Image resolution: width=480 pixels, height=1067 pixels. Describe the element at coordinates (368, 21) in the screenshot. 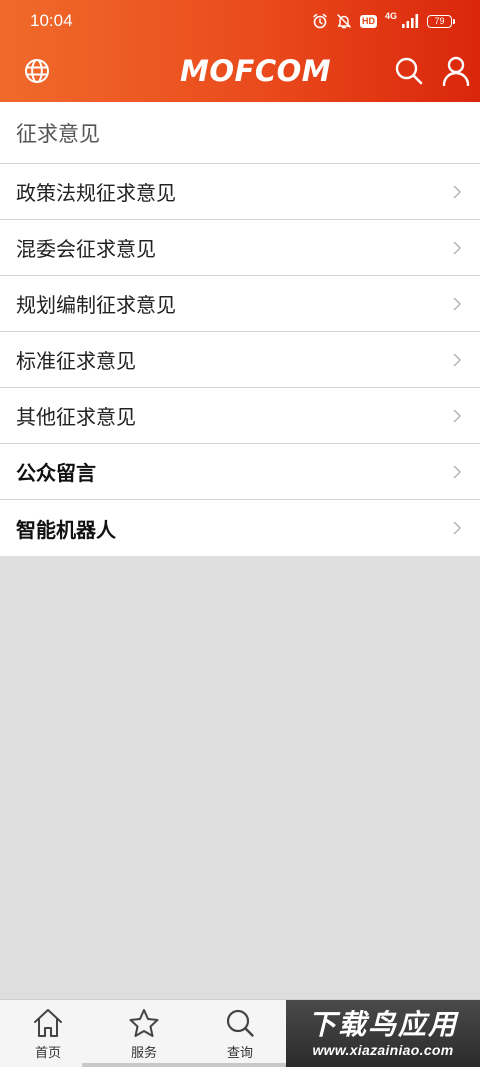

I see `hd-badge: HD` at that location.